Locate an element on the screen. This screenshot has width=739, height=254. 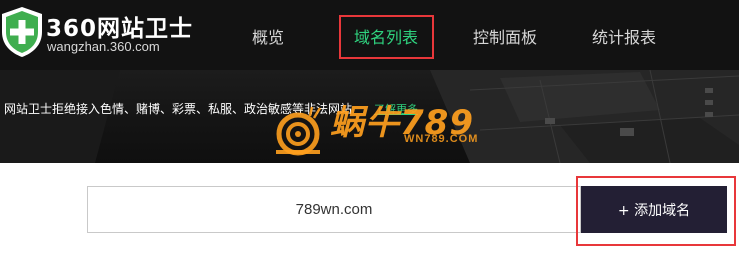
site-logo: 360网站卫士 wangzhan.360.com is located at coordinates (115, 34).